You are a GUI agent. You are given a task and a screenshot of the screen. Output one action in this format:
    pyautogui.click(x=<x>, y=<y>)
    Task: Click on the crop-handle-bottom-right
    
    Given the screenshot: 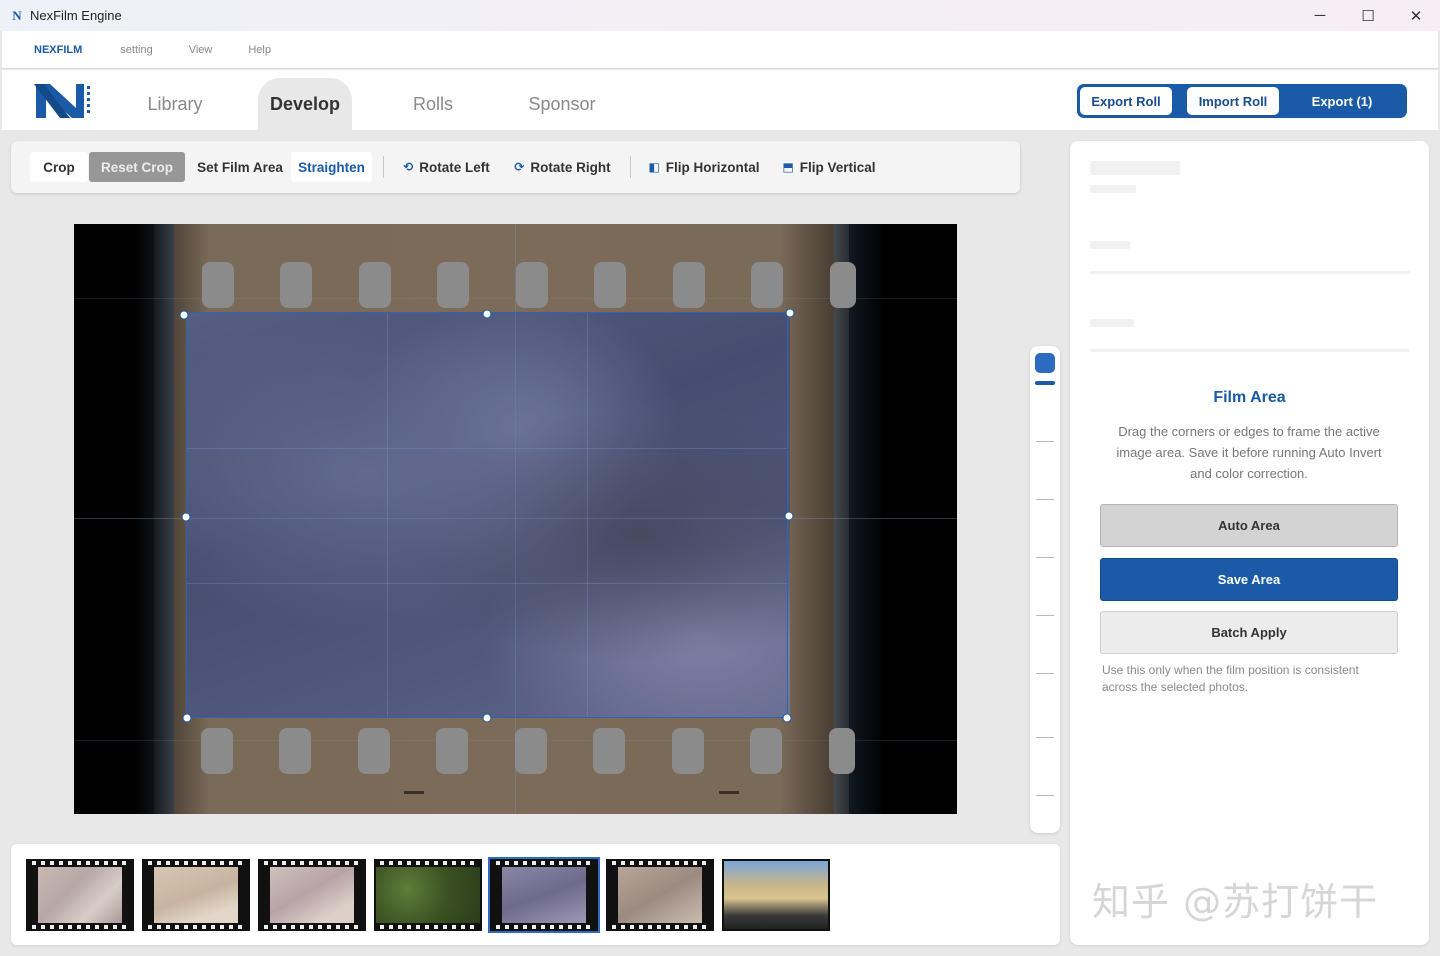 What is the action you would take?
    pyautogui.click(x=787, y=718)
    